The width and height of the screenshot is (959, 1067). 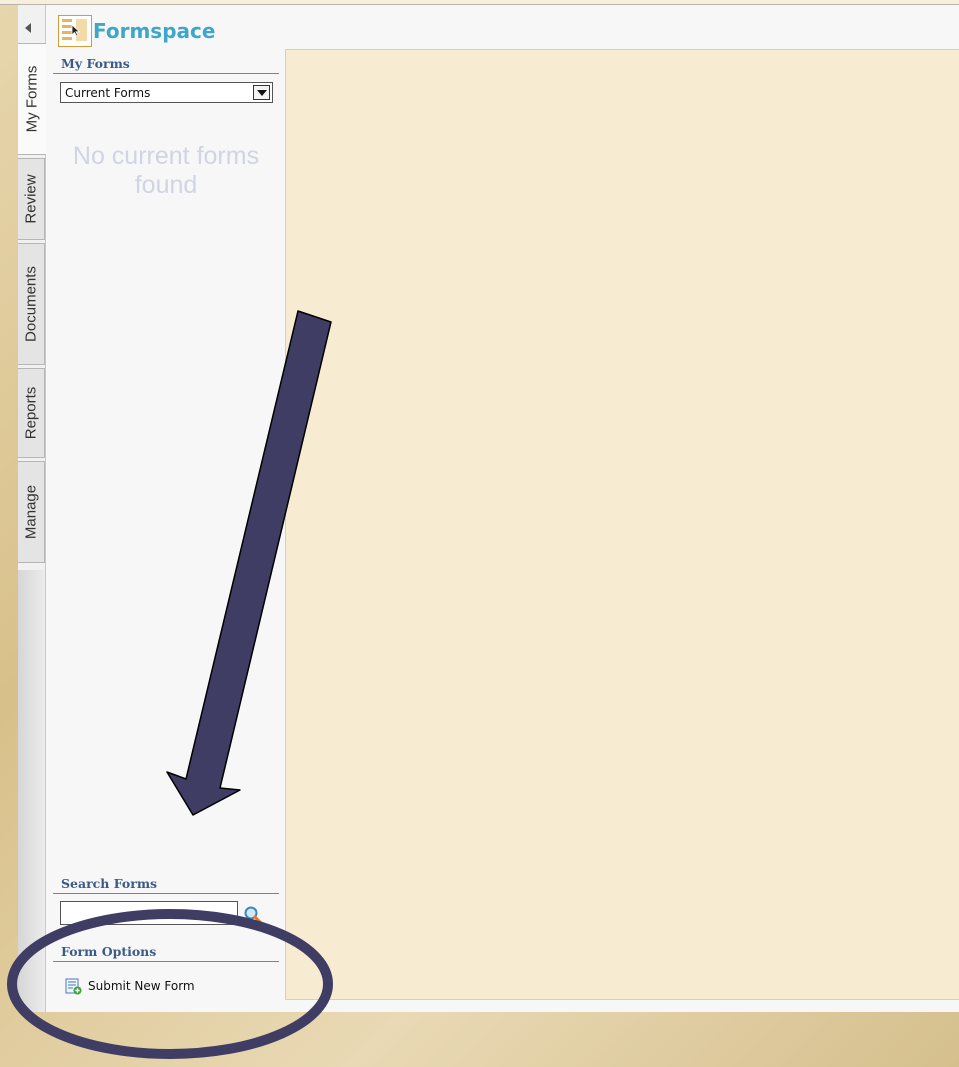 I want to click on tab-label: My Forms, so click(x=32, y=99).